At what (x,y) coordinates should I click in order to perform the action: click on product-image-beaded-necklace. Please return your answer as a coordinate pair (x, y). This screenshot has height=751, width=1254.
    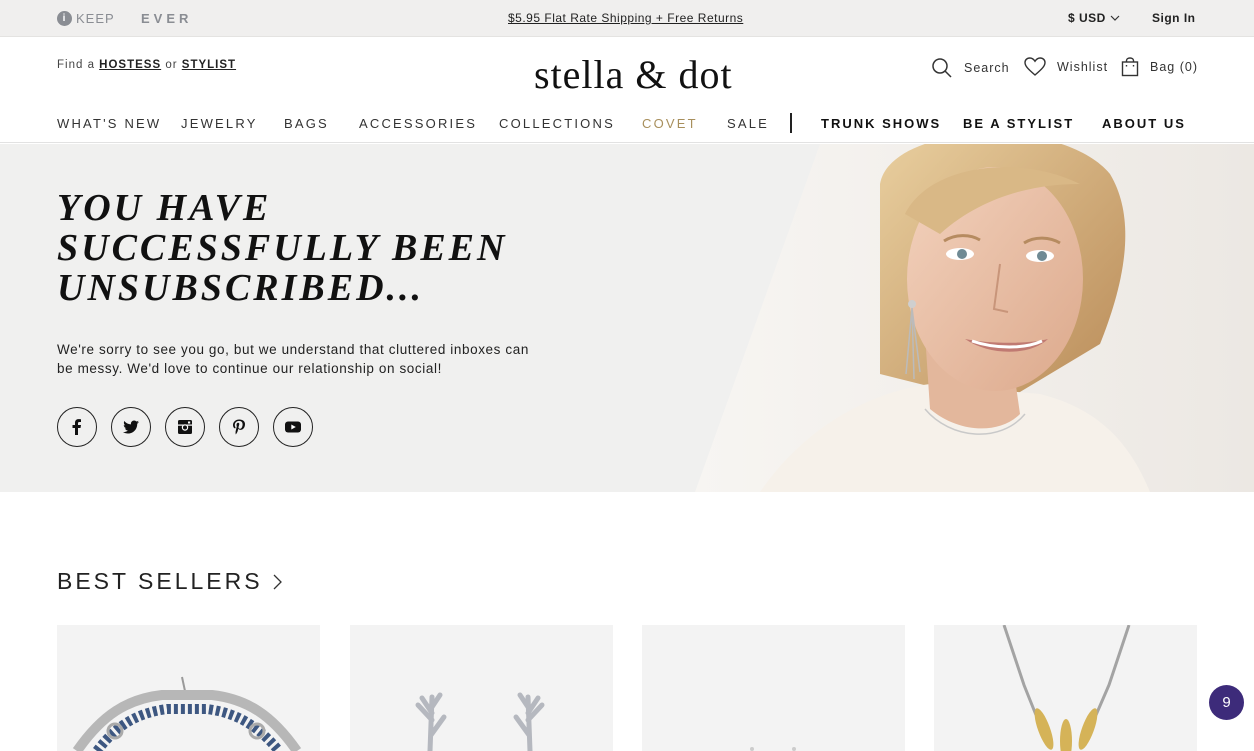
    Looking at the image, I should click on (187, 713).